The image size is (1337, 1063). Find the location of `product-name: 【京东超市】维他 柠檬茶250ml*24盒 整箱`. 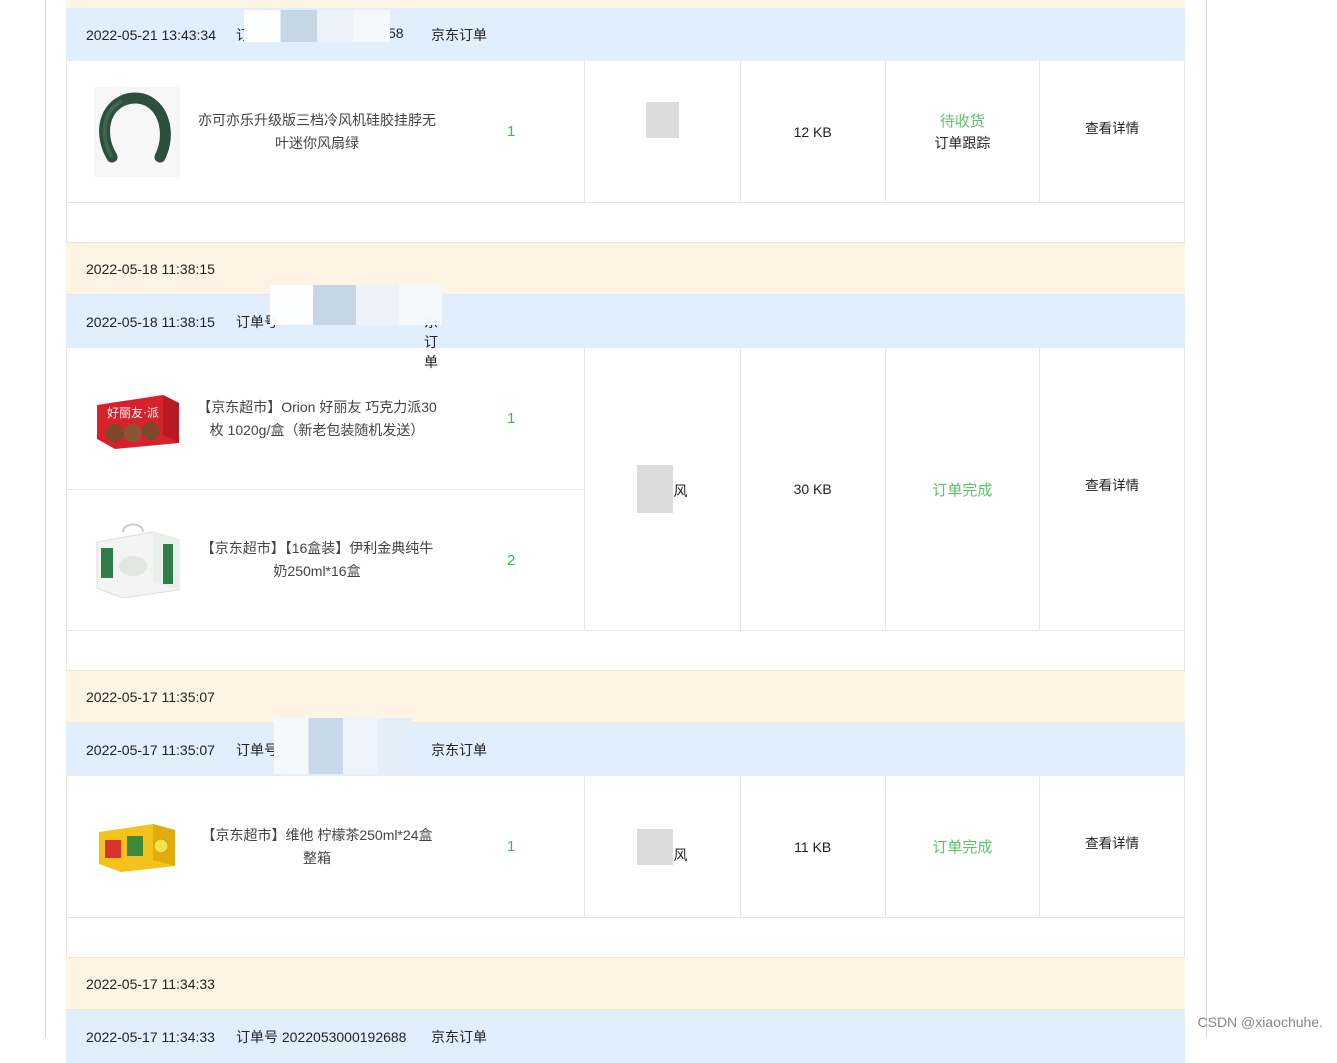

product-name: 【京东超市】维他 柠檬茶250ml*24盒 整箱 is located at coordinates (317, 847).